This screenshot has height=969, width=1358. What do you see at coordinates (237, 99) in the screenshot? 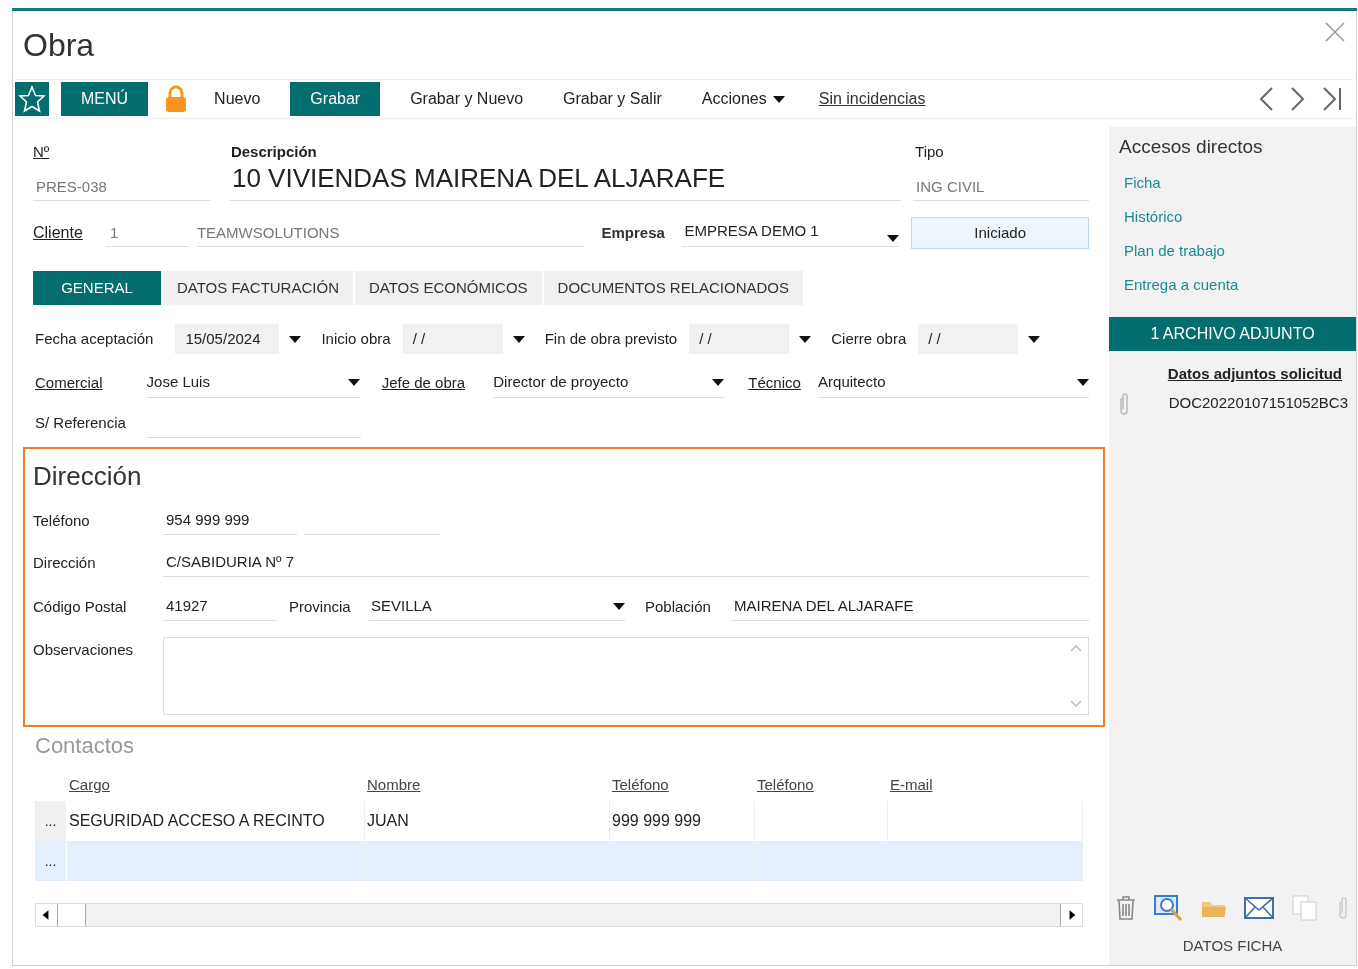
I see `toolbar-button: Nuevo` at bounding box center [237, 99].